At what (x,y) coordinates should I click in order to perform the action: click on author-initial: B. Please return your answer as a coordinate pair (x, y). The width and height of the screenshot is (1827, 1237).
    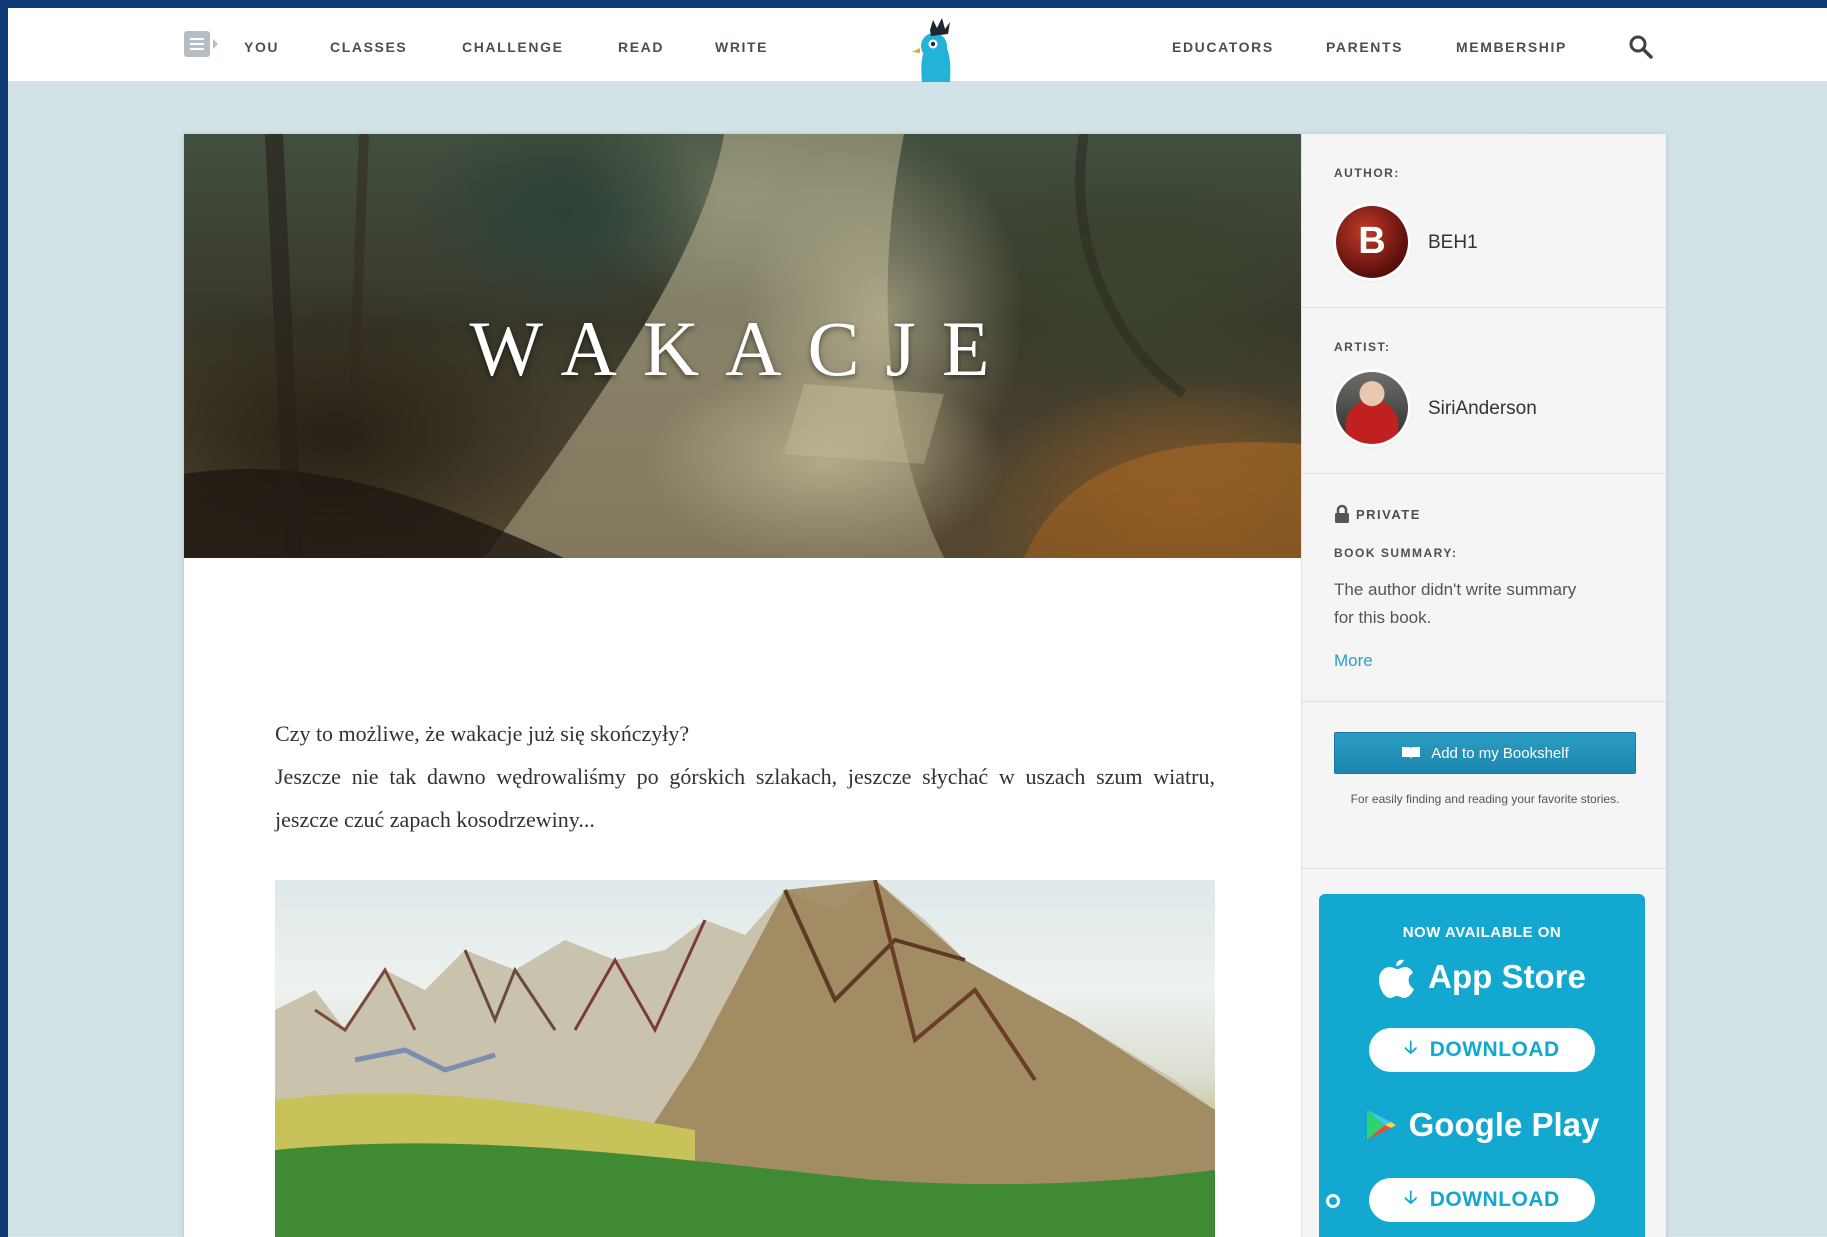
    Looking at the image, I should click on (1372, 241).